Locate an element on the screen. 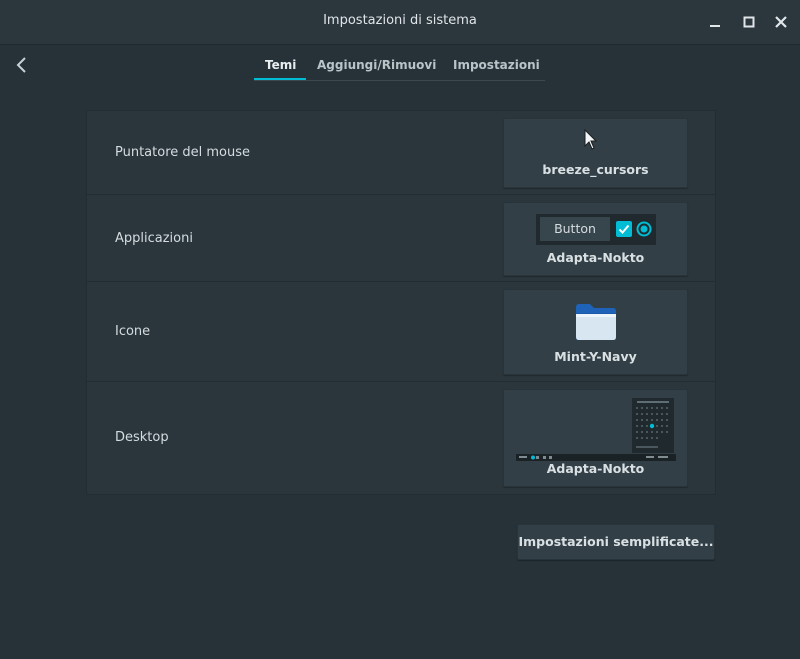  chevron-left-icon is located at coordinates (22, 65).